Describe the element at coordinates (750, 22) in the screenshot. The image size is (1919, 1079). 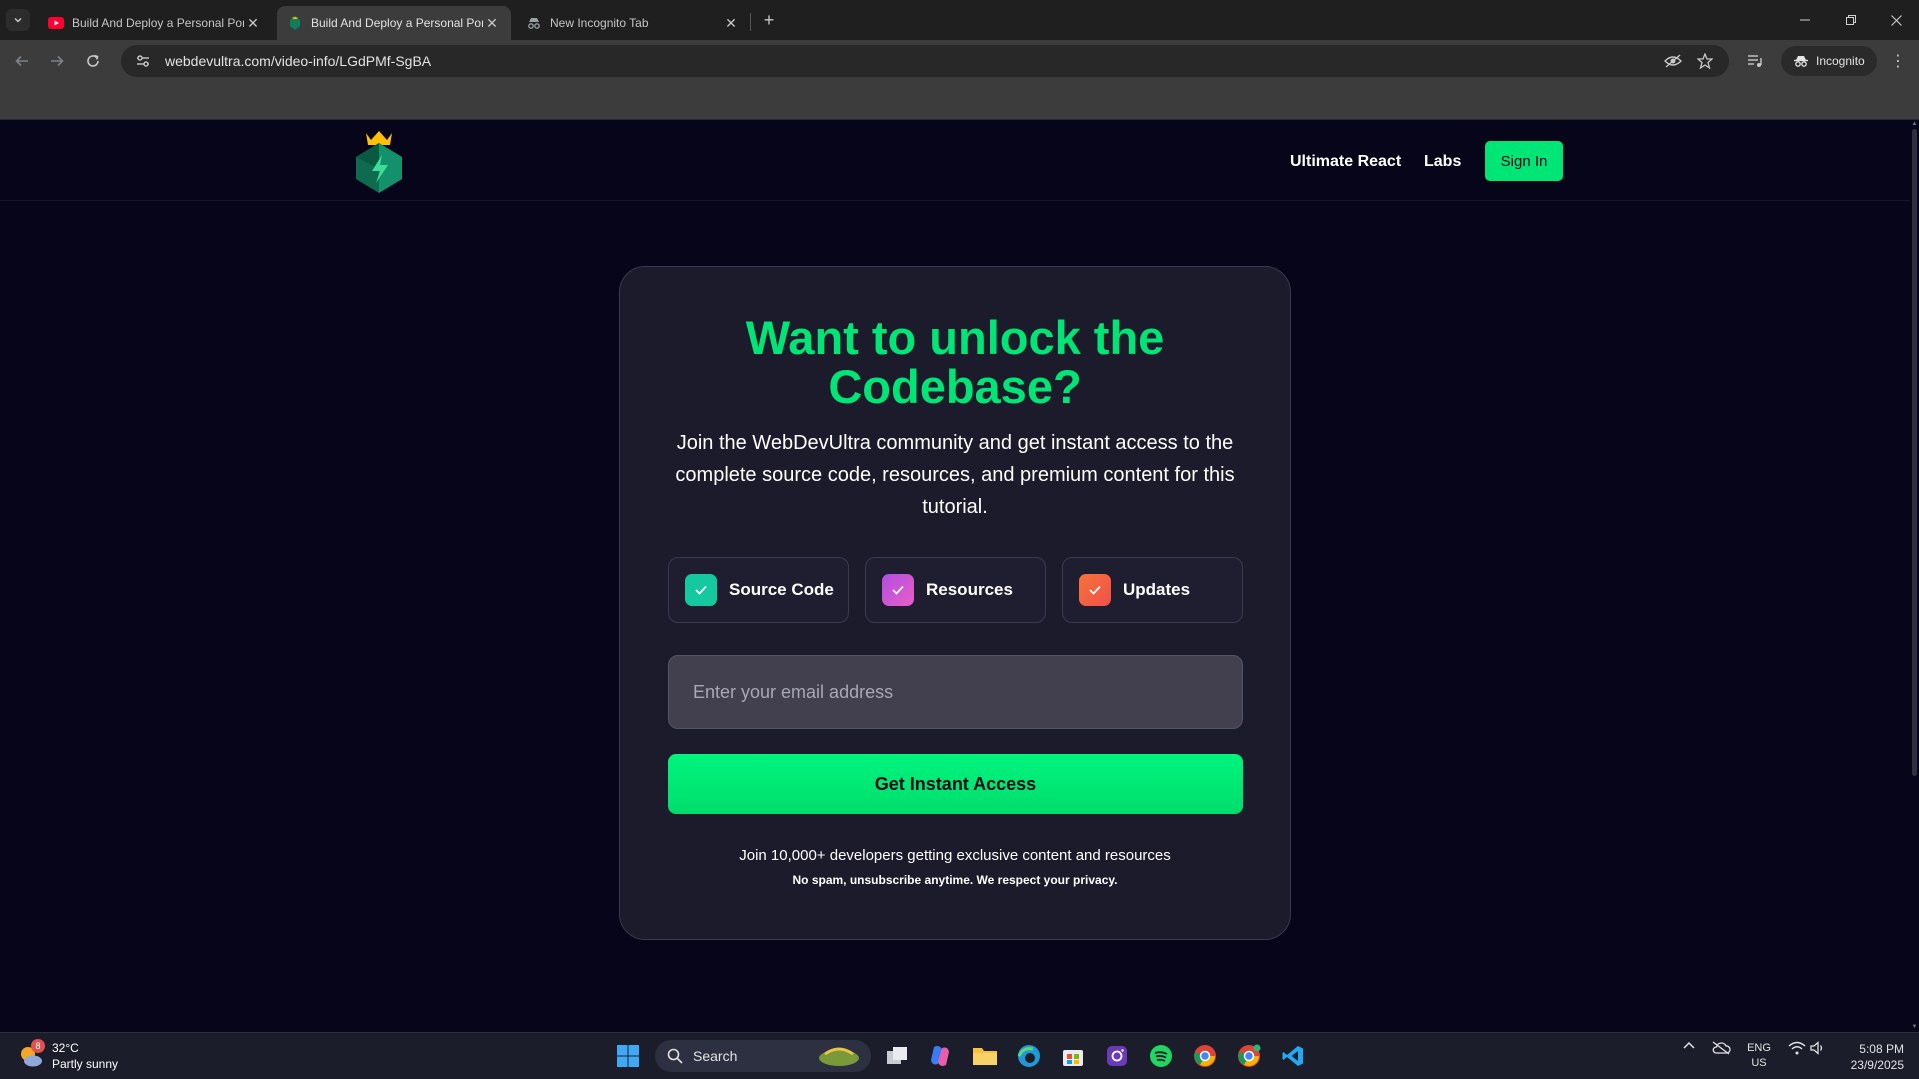
I see `tab-divider` at that location.